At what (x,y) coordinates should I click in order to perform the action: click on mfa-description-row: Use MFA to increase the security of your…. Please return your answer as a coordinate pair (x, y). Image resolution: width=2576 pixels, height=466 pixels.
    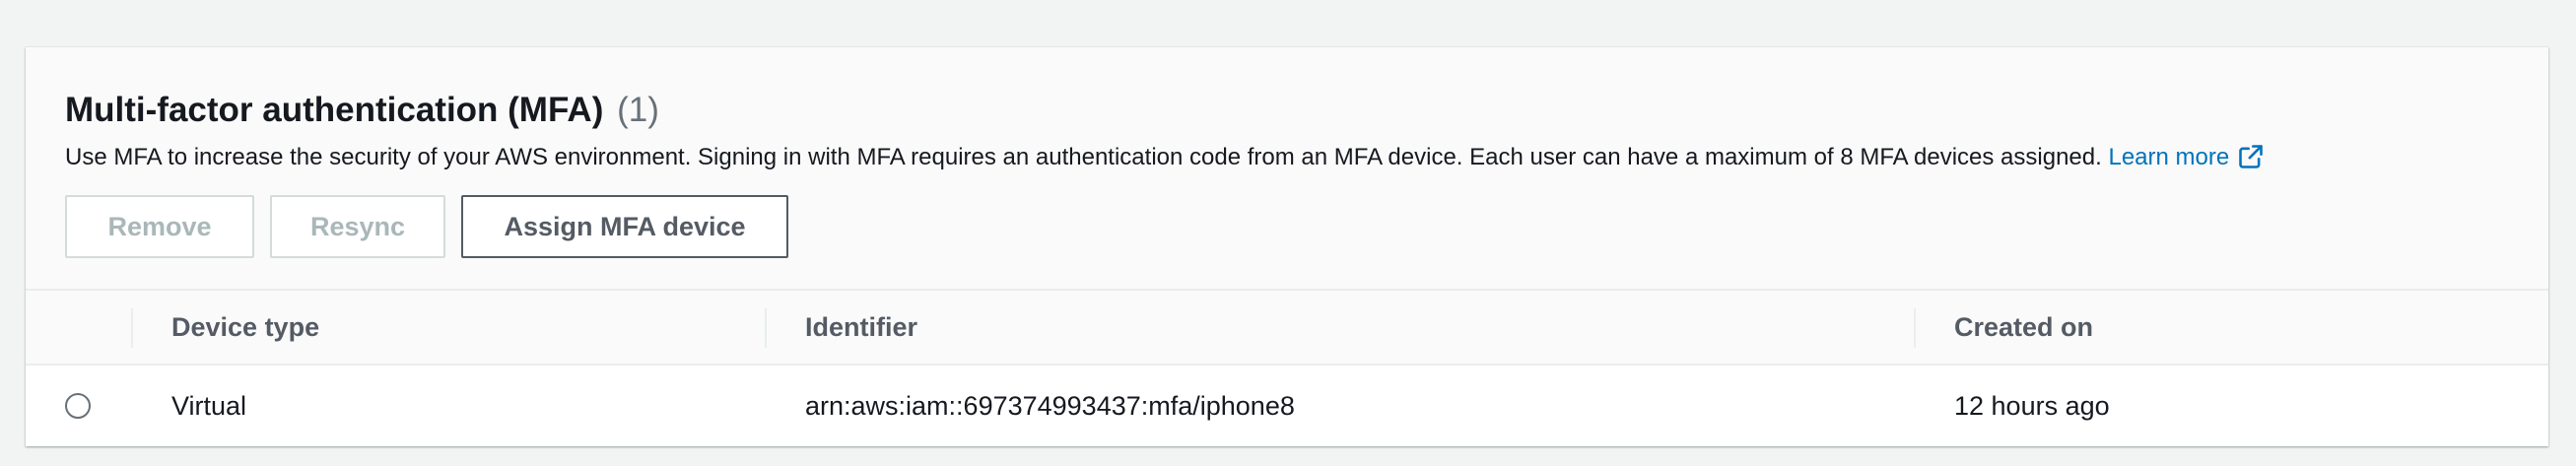
    Looking at the image, I should click on (1165, 157).